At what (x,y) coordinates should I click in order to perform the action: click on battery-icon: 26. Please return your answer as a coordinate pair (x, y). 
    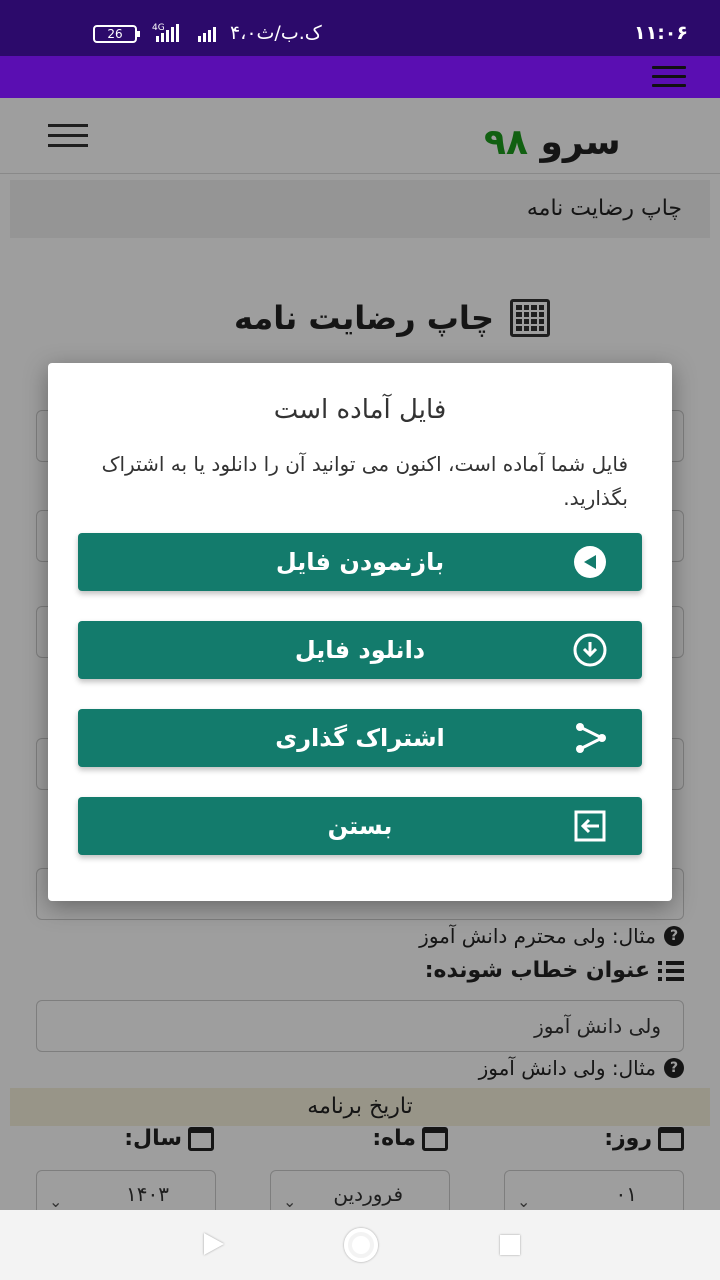
    Looking at the image, I should click on (116, 34).